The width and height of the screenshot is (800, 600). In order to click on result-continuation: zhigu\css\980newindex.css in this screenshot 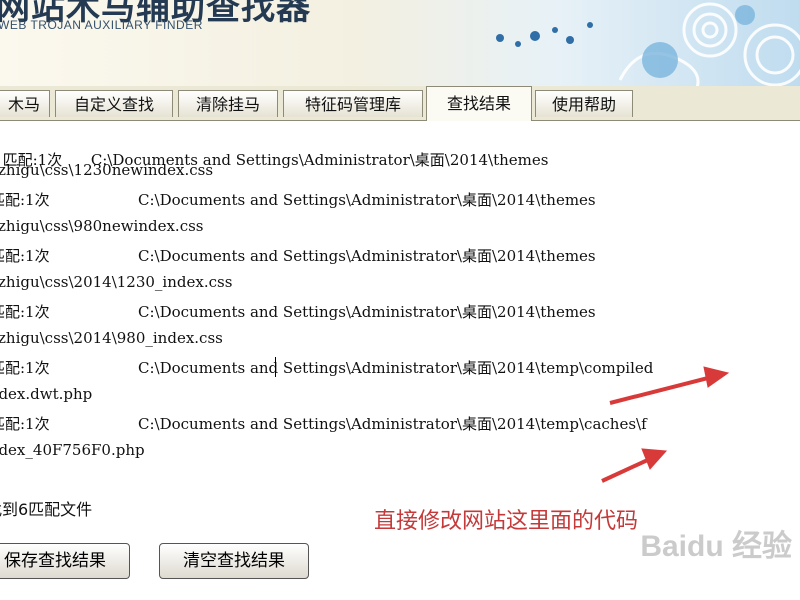, I will do `click(102, 226)`.